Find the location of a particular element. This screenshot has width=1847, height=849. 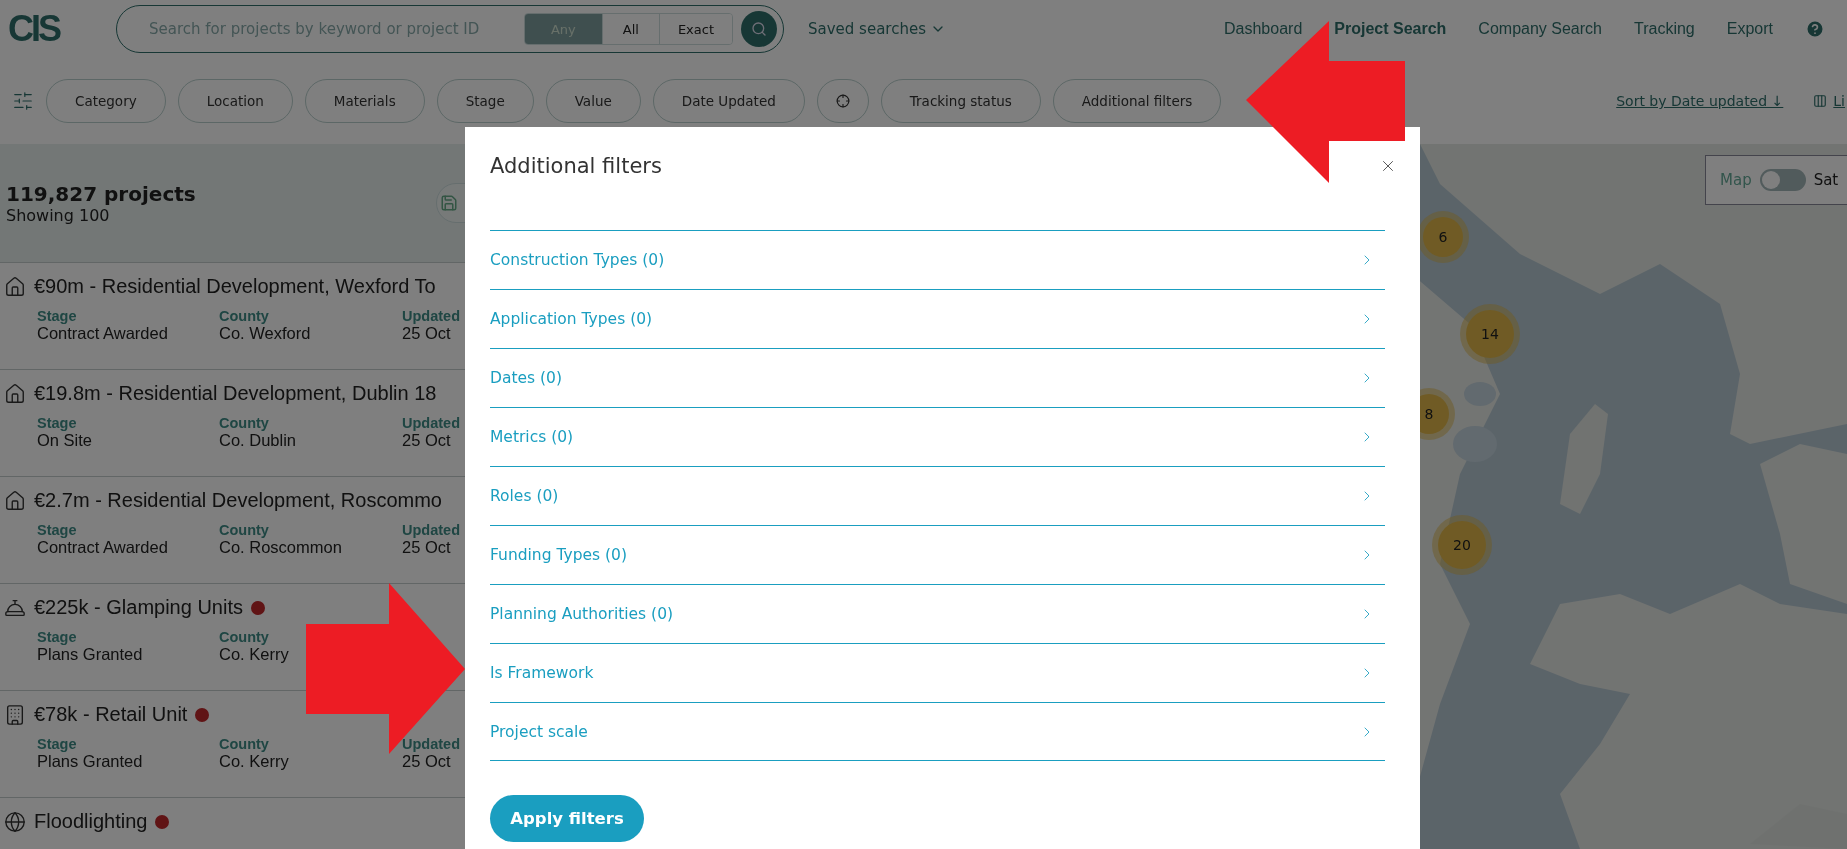

nav-link: Export is located at coordinates (1749, 29).